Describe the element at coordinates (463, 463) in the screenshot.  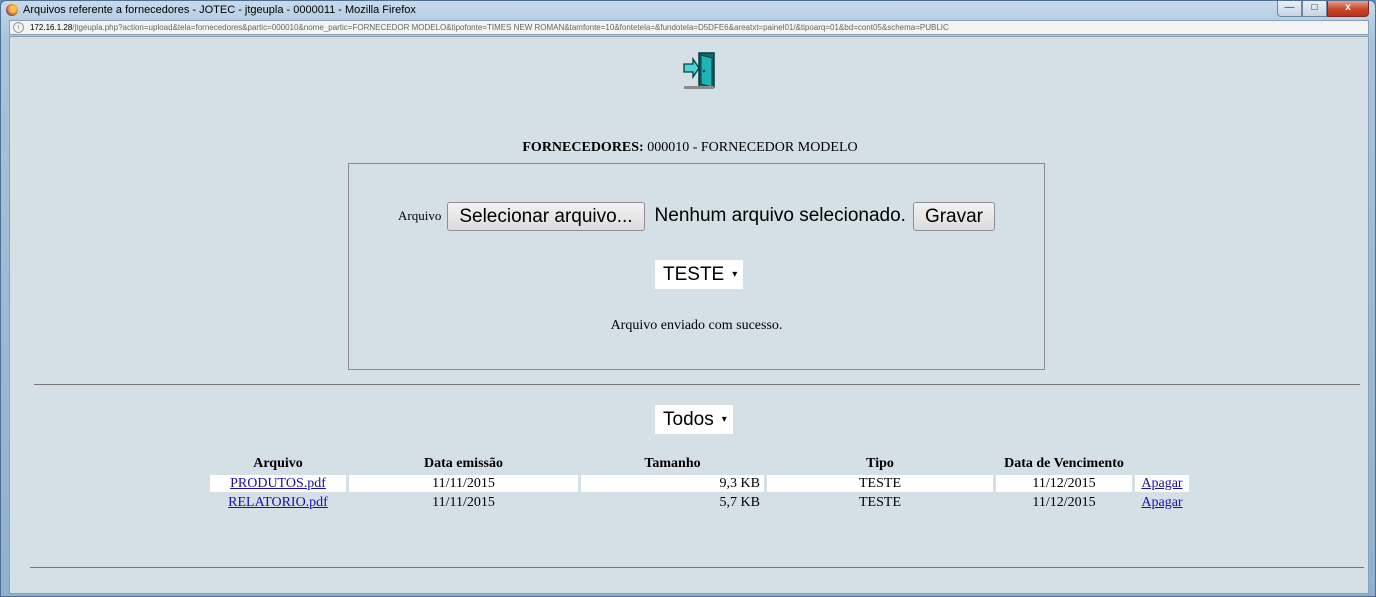
I see `column-header: Data emissão` at that location.